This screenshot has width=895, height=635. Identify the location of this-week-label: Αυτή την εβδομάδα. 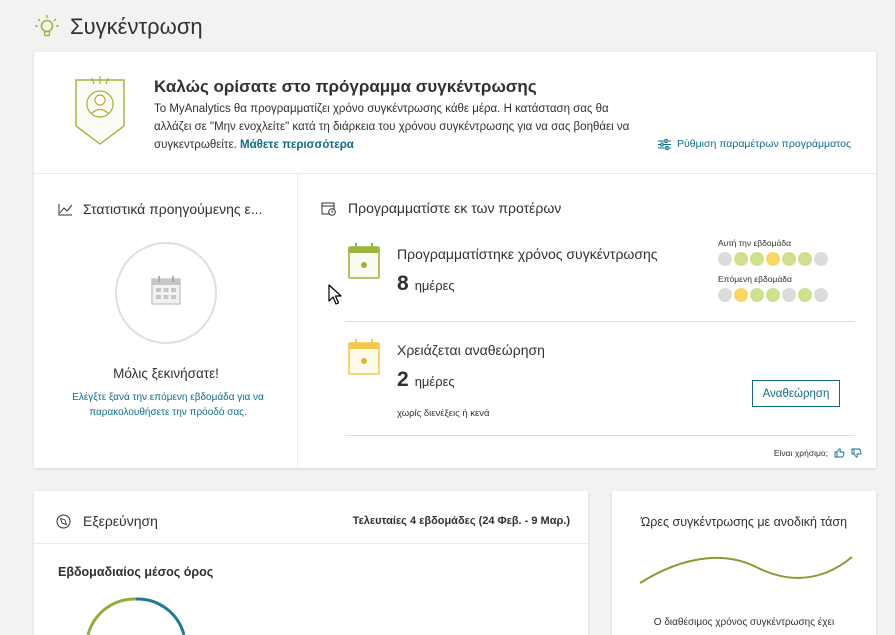
(755, 243).